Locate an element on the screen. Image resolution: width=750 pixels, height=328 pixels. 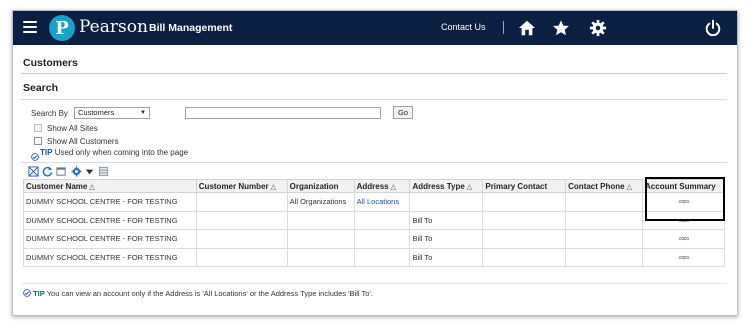
tip-text: Used only when coming into the page is located at coordinates (121, 152).